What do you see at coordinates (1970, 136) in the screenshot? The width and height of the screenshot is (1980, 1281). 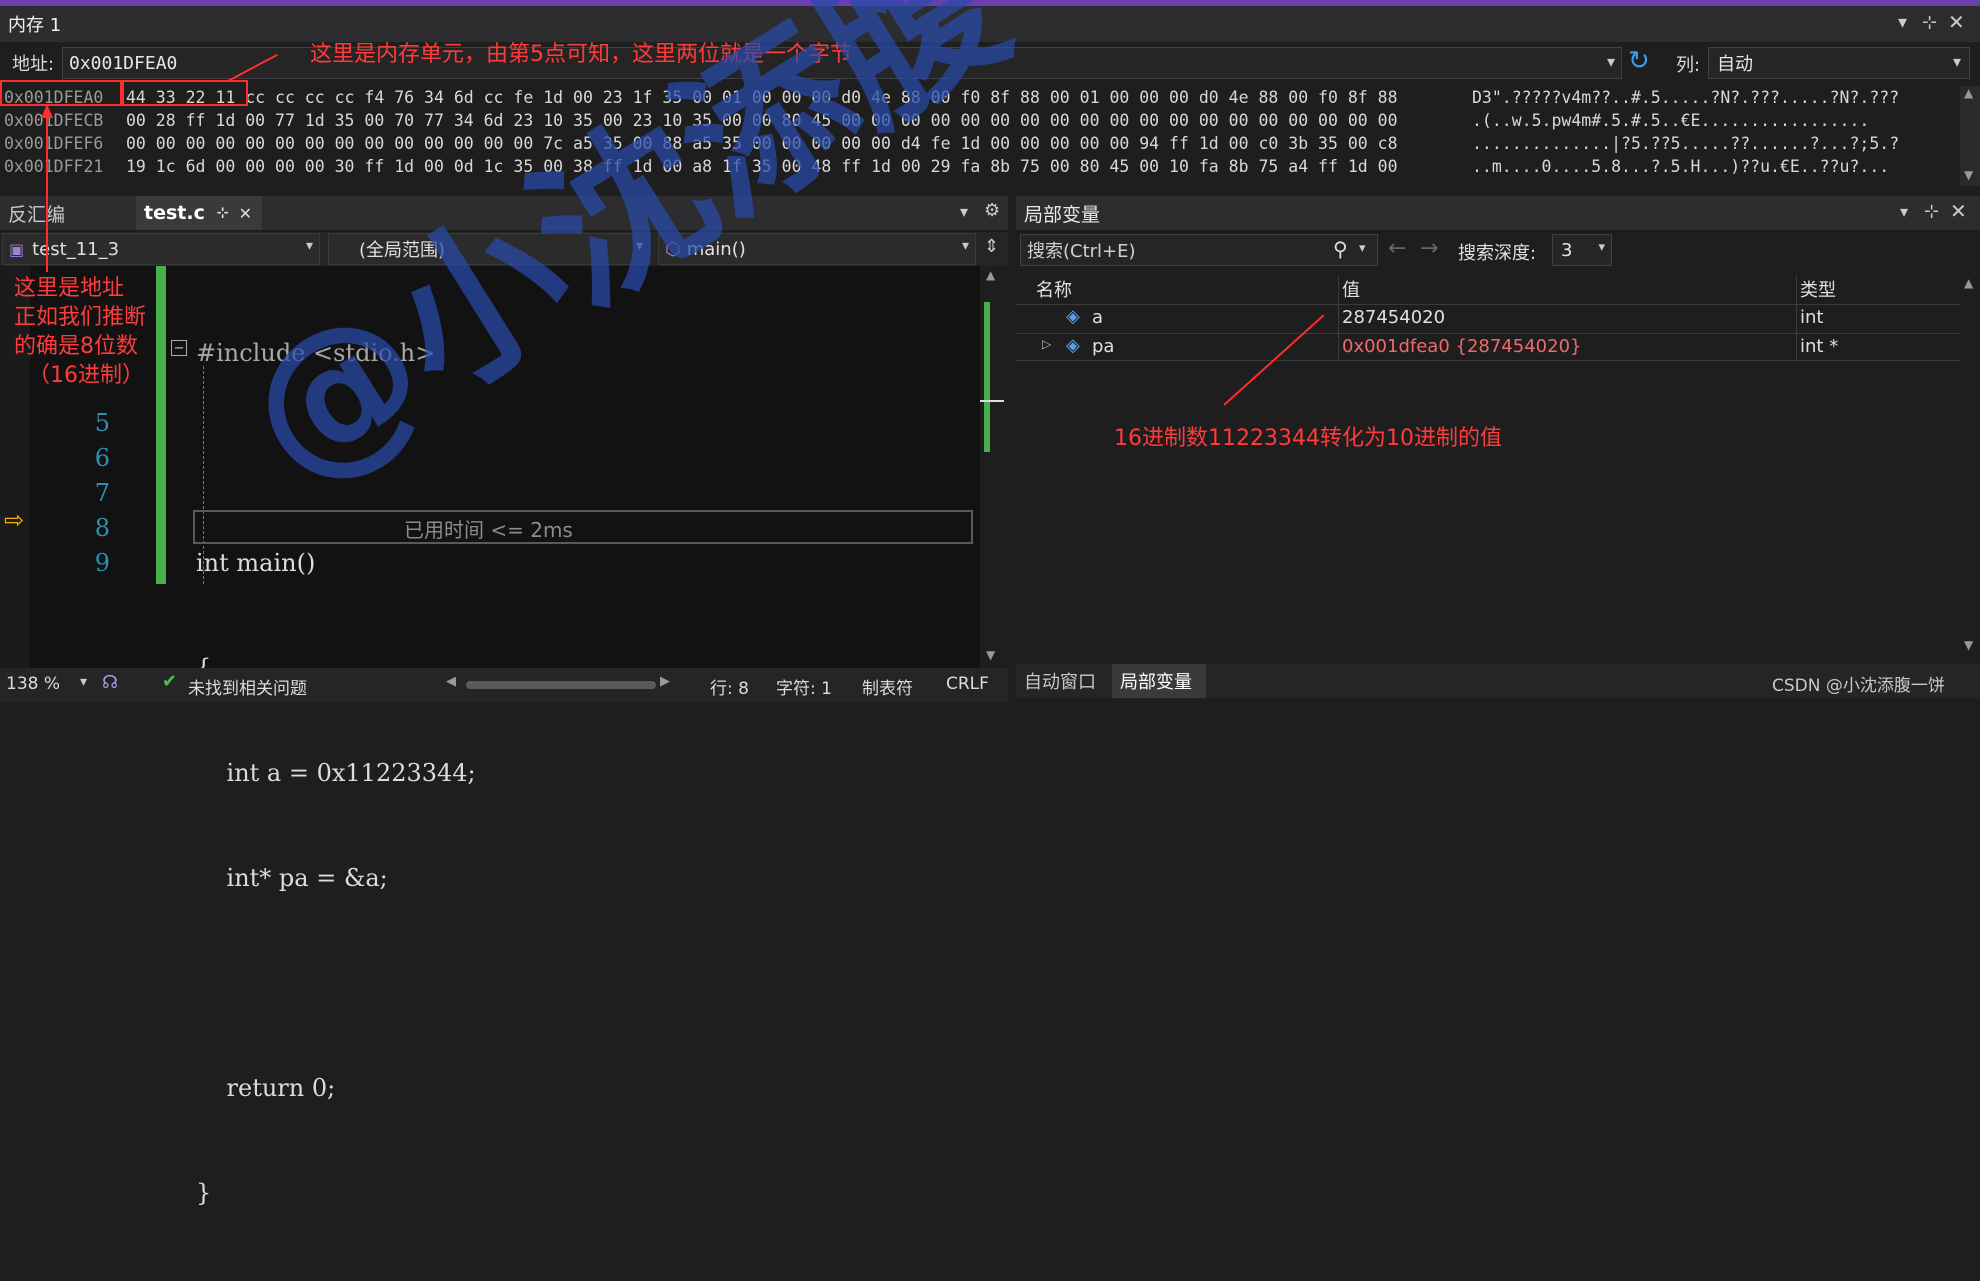 I see `memory-scrollbar: ▲ ▼` at bounding box center [1970, 136].